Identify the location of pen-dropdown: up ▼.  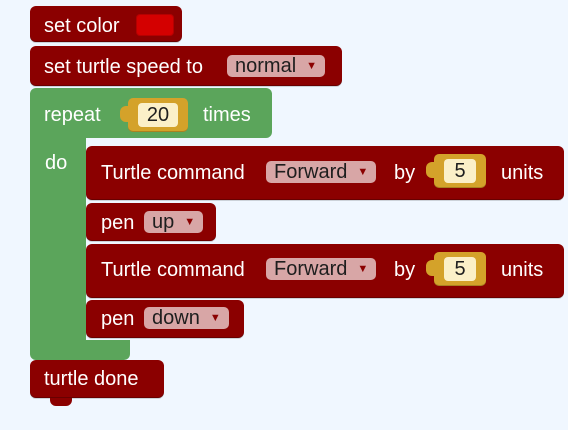
(174, 222).